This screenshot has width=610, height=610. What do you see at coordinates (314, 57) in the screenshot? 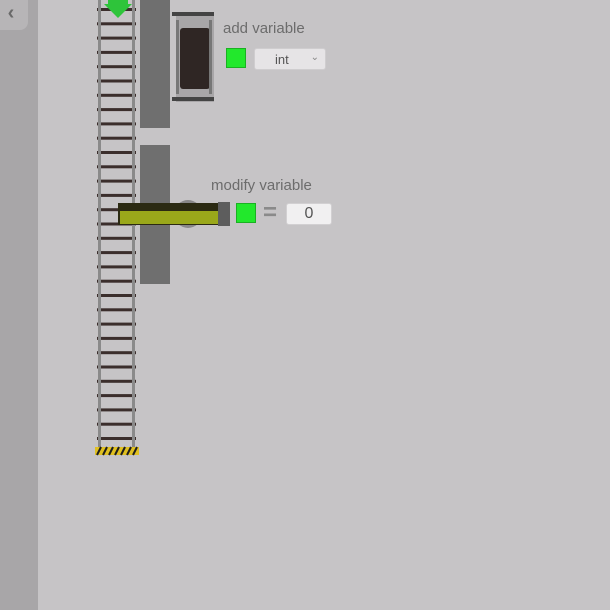
I see `chevron-down-icon: ⌄` at bounding box center [314, 57].